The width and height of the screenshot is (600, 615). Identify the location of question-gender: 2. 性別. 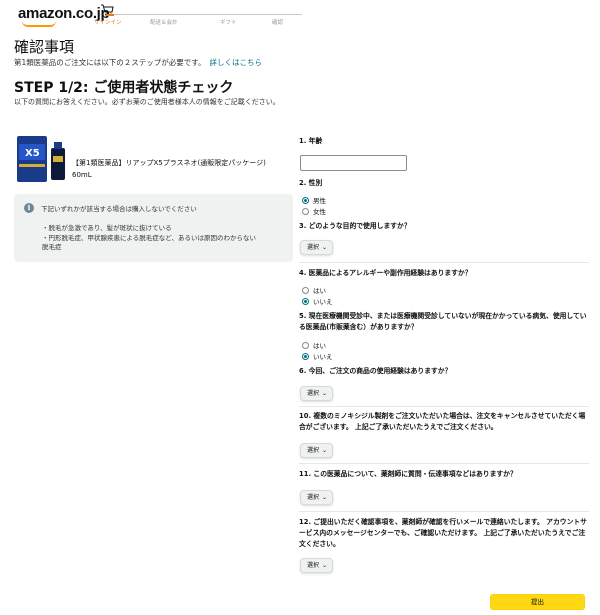
(311, 183).